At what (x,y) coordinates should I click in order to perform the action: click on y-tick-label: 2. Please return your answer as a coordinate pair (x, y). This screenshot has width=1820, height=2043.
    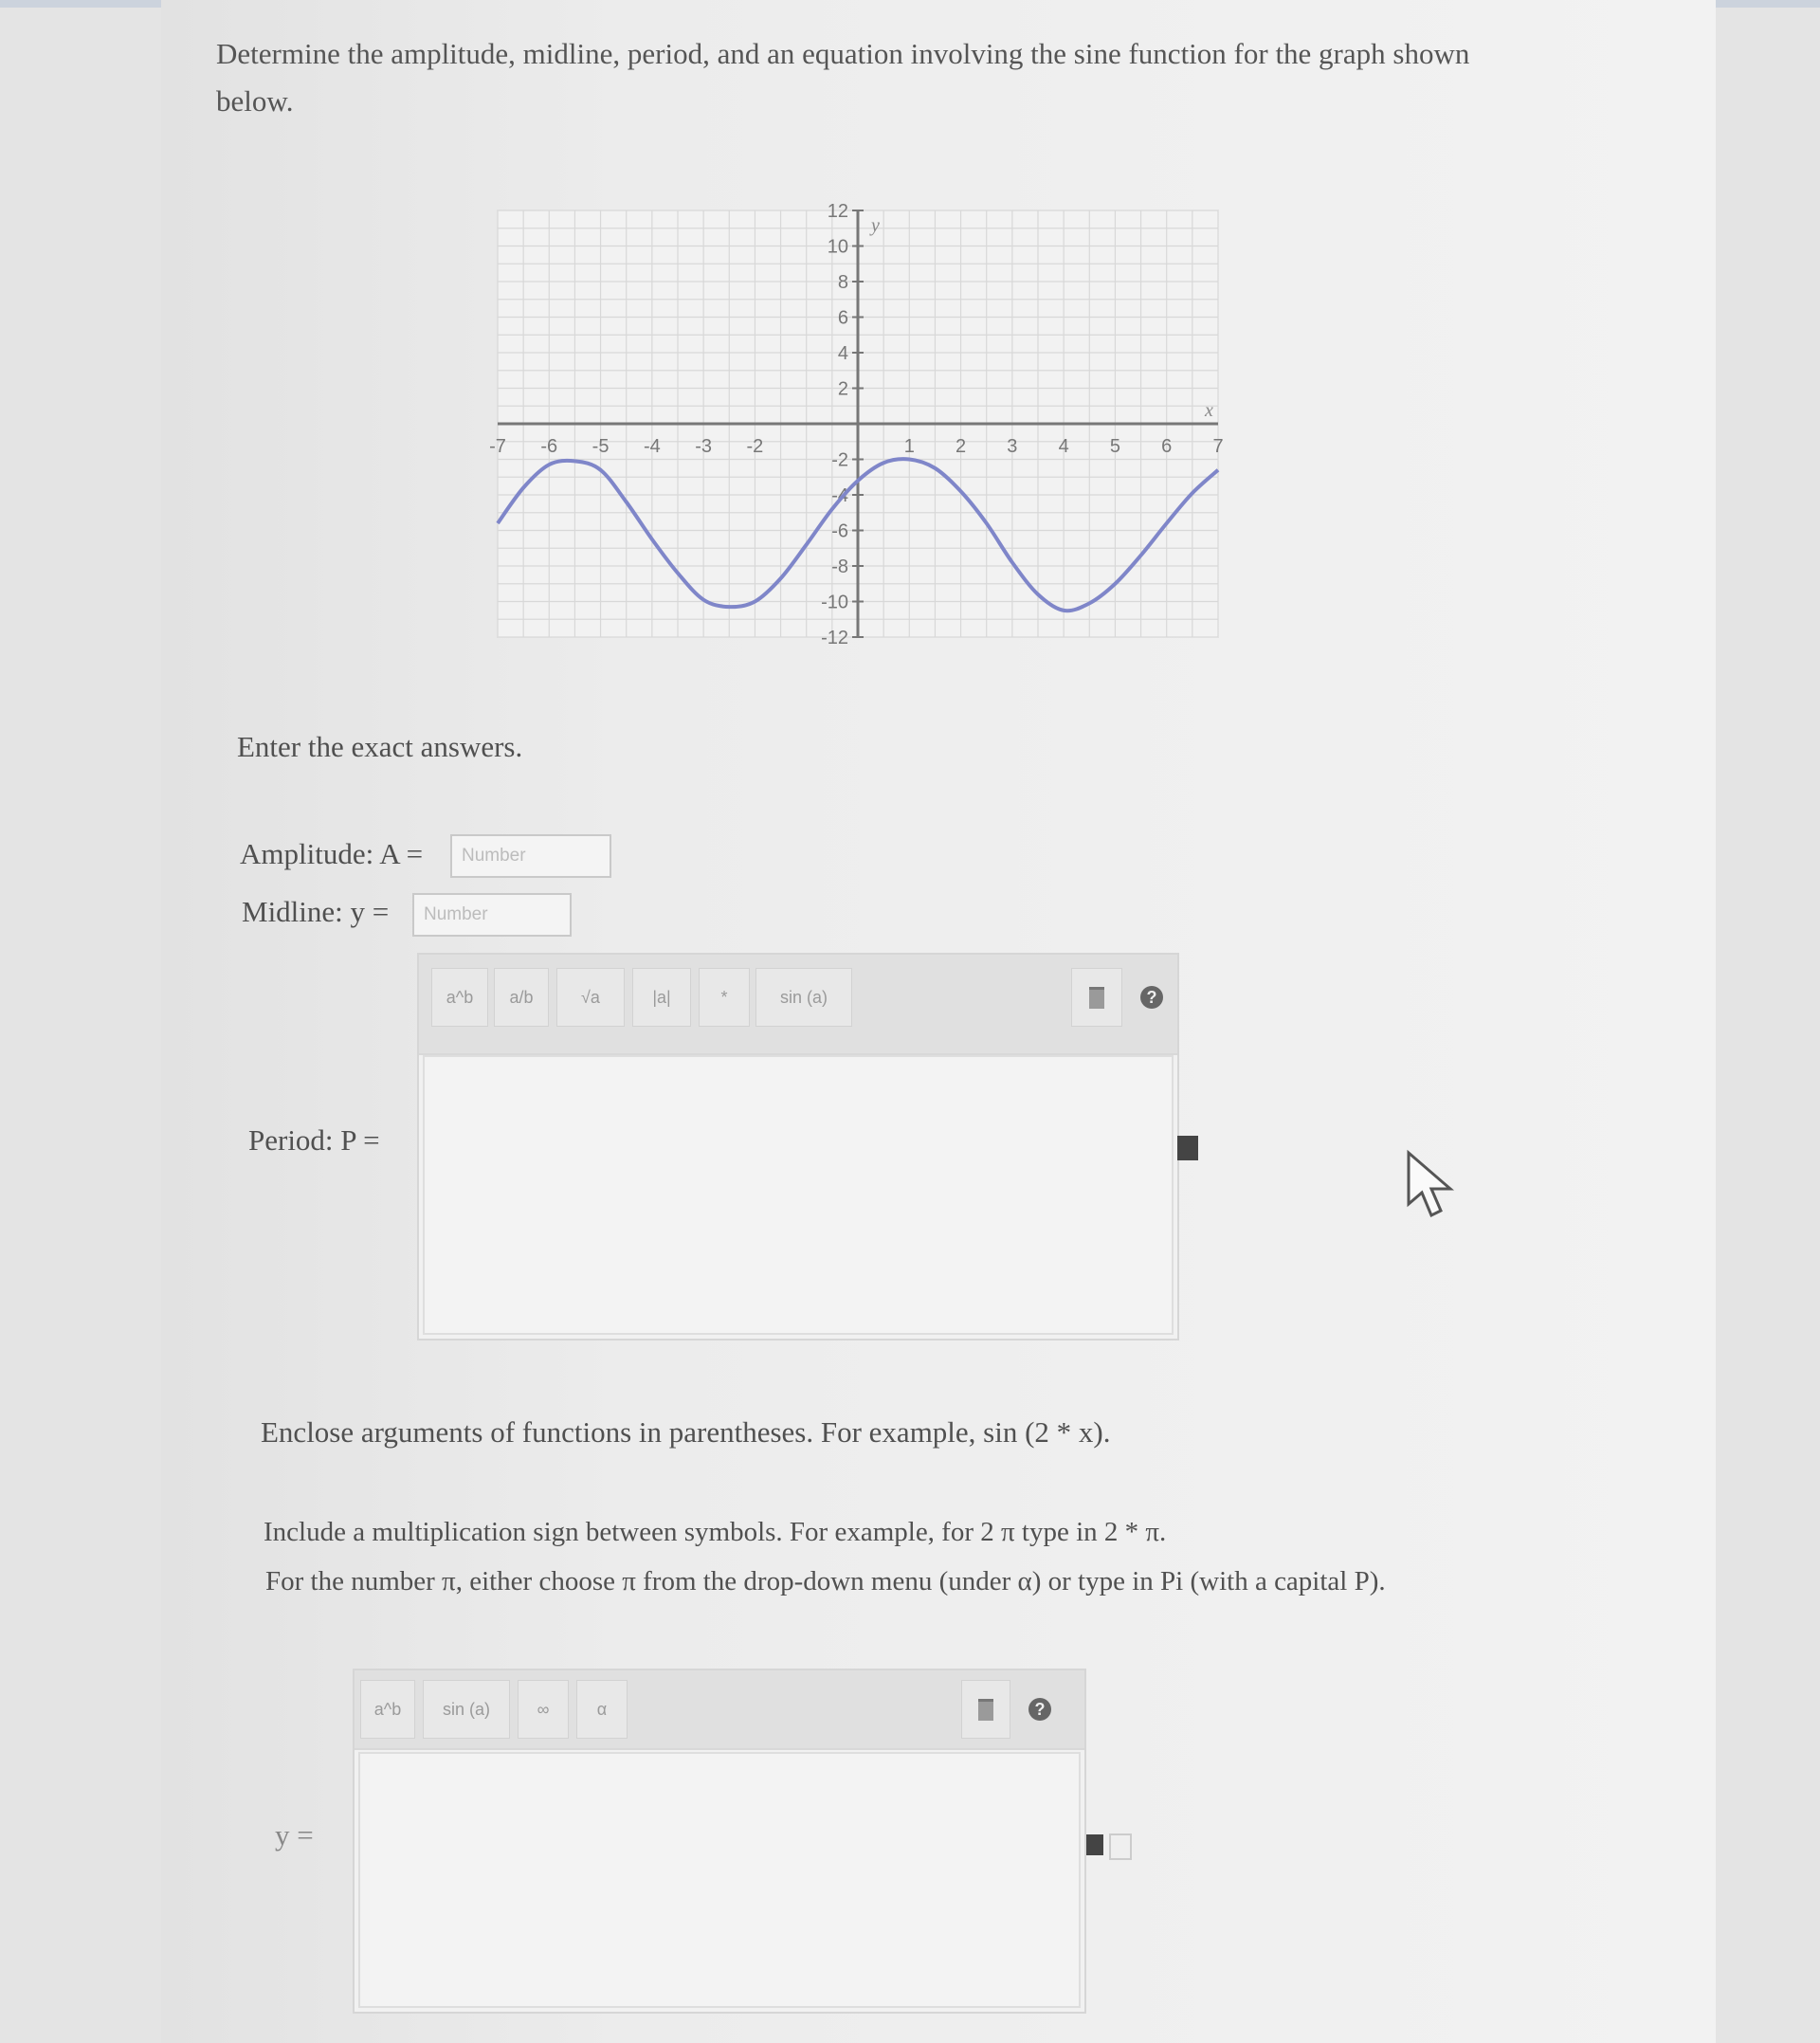
    Looking at the image, I should click on (843, 389).